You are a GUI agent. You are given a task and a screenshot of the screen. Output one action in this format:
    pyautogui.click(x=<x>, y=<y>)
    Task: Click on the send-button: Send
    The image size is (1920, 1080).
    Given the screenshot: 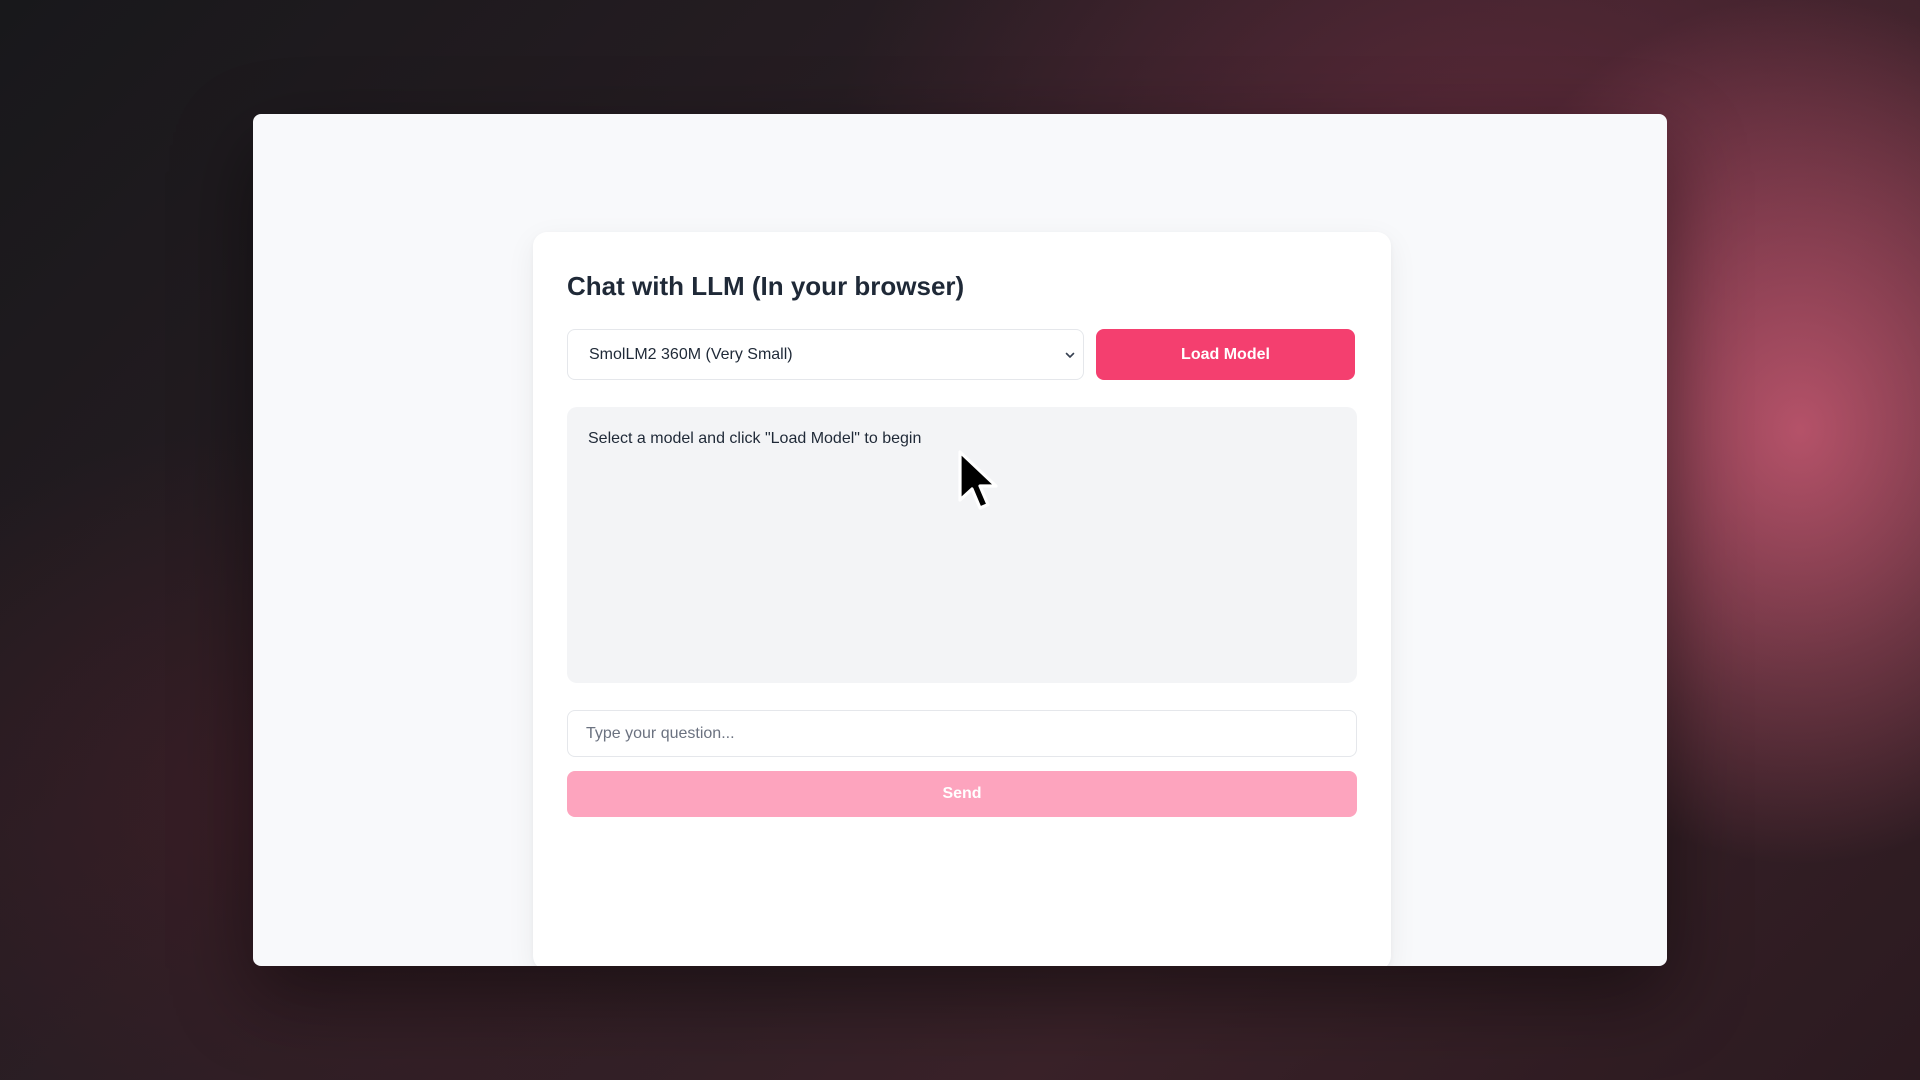 What is the action you would take?
    pyautogui.click(x=962, y=794)
    